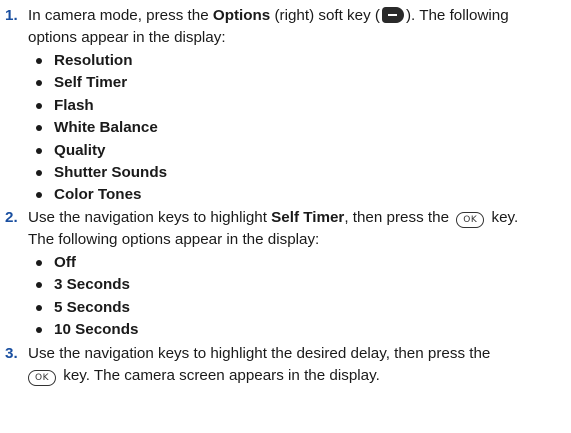  Describe the element at coordinates (93, 60) in the screenshot. I see `list-item-label: Resolution` at that location.